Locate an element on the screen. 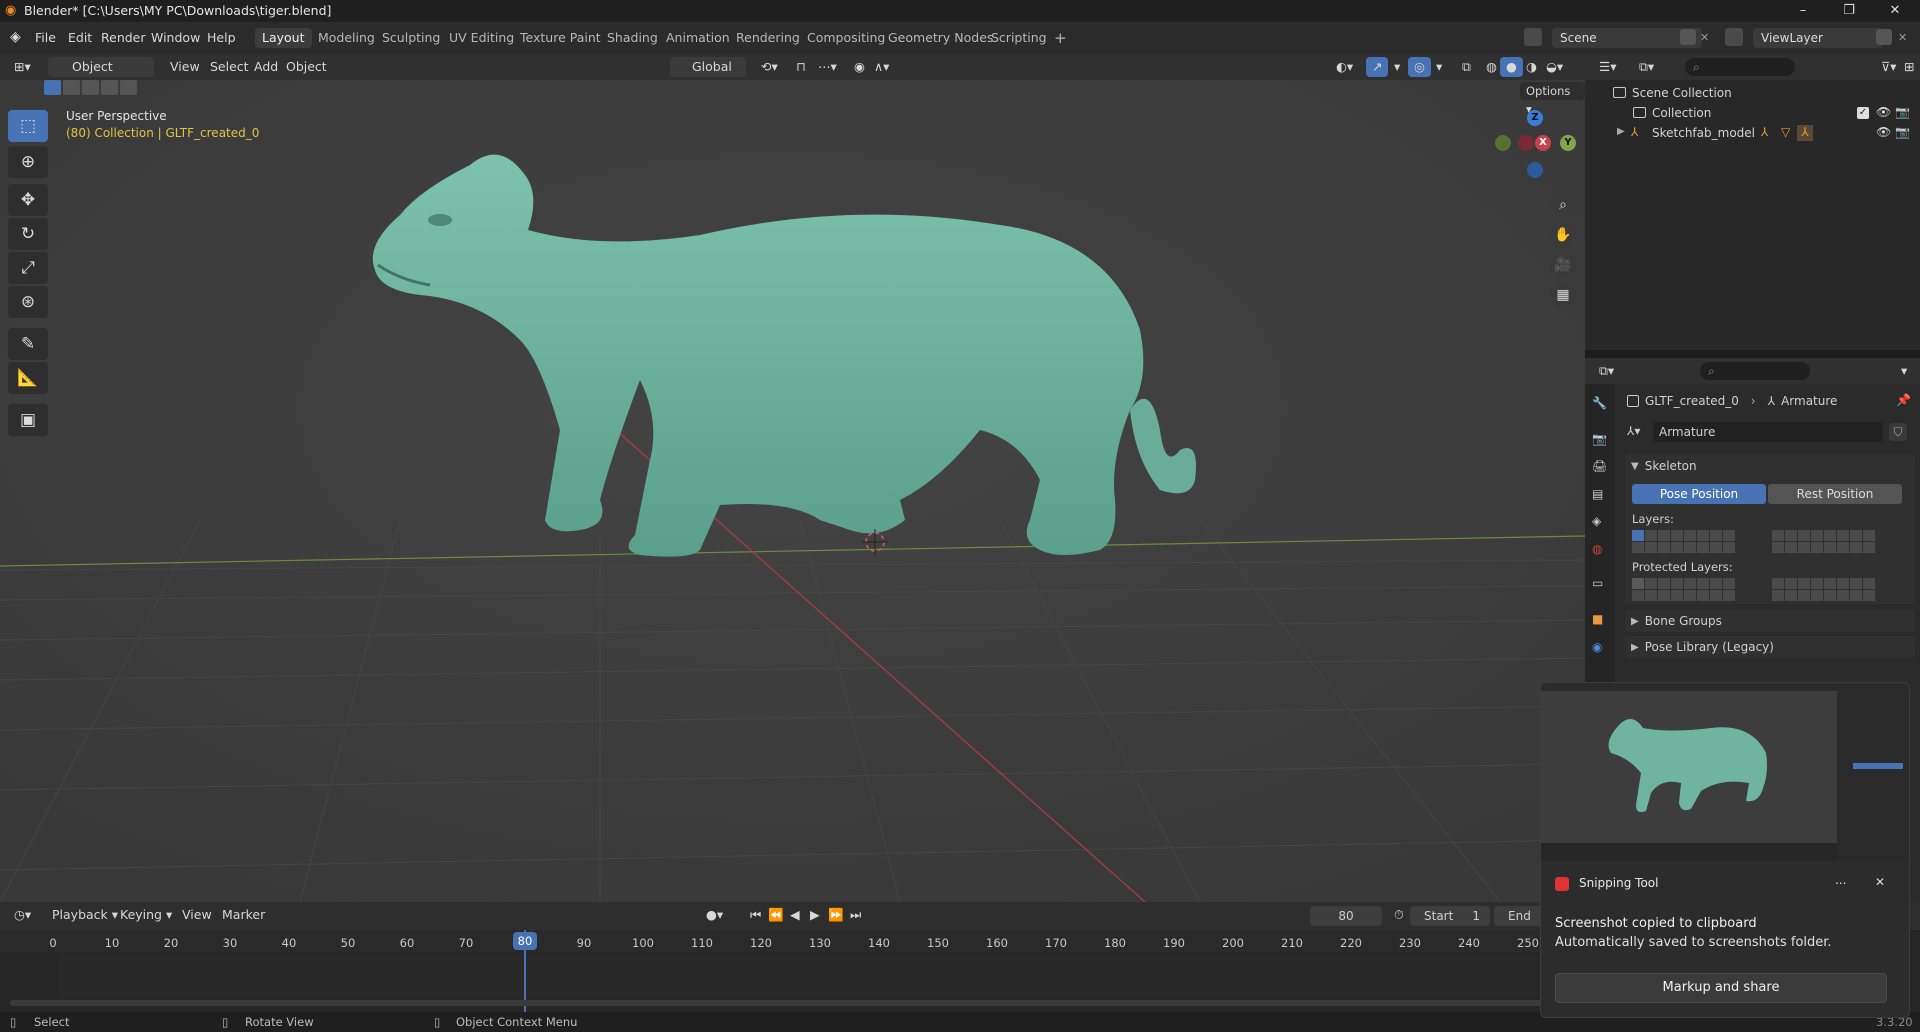  view-layer-icon is located at coordinates (1734, 37).